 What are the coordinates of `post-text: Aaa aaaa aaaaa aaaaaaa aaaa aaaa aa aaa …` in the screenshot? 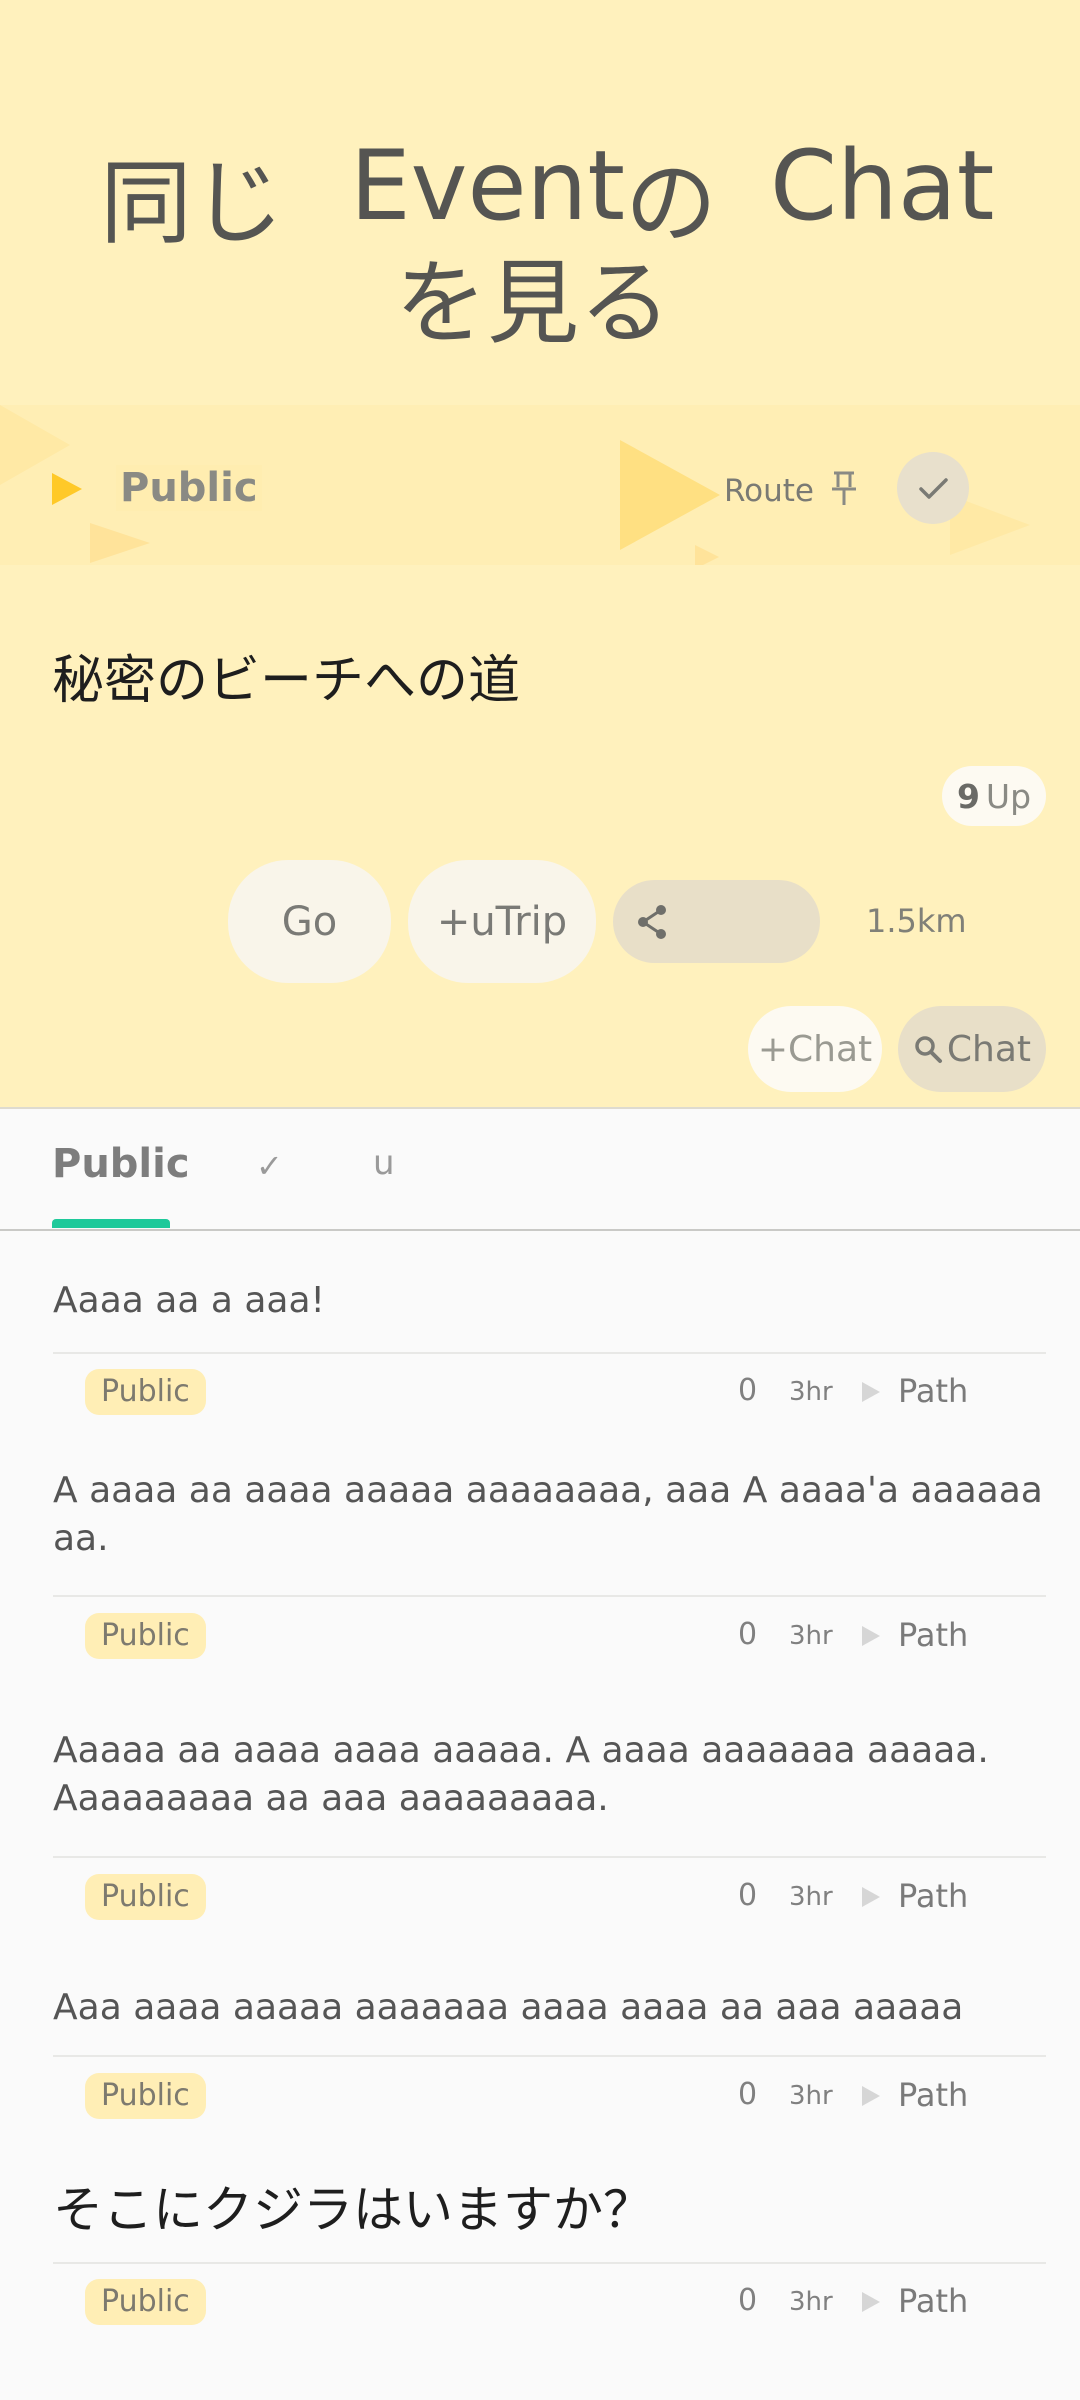 It's located at (508, 2007).